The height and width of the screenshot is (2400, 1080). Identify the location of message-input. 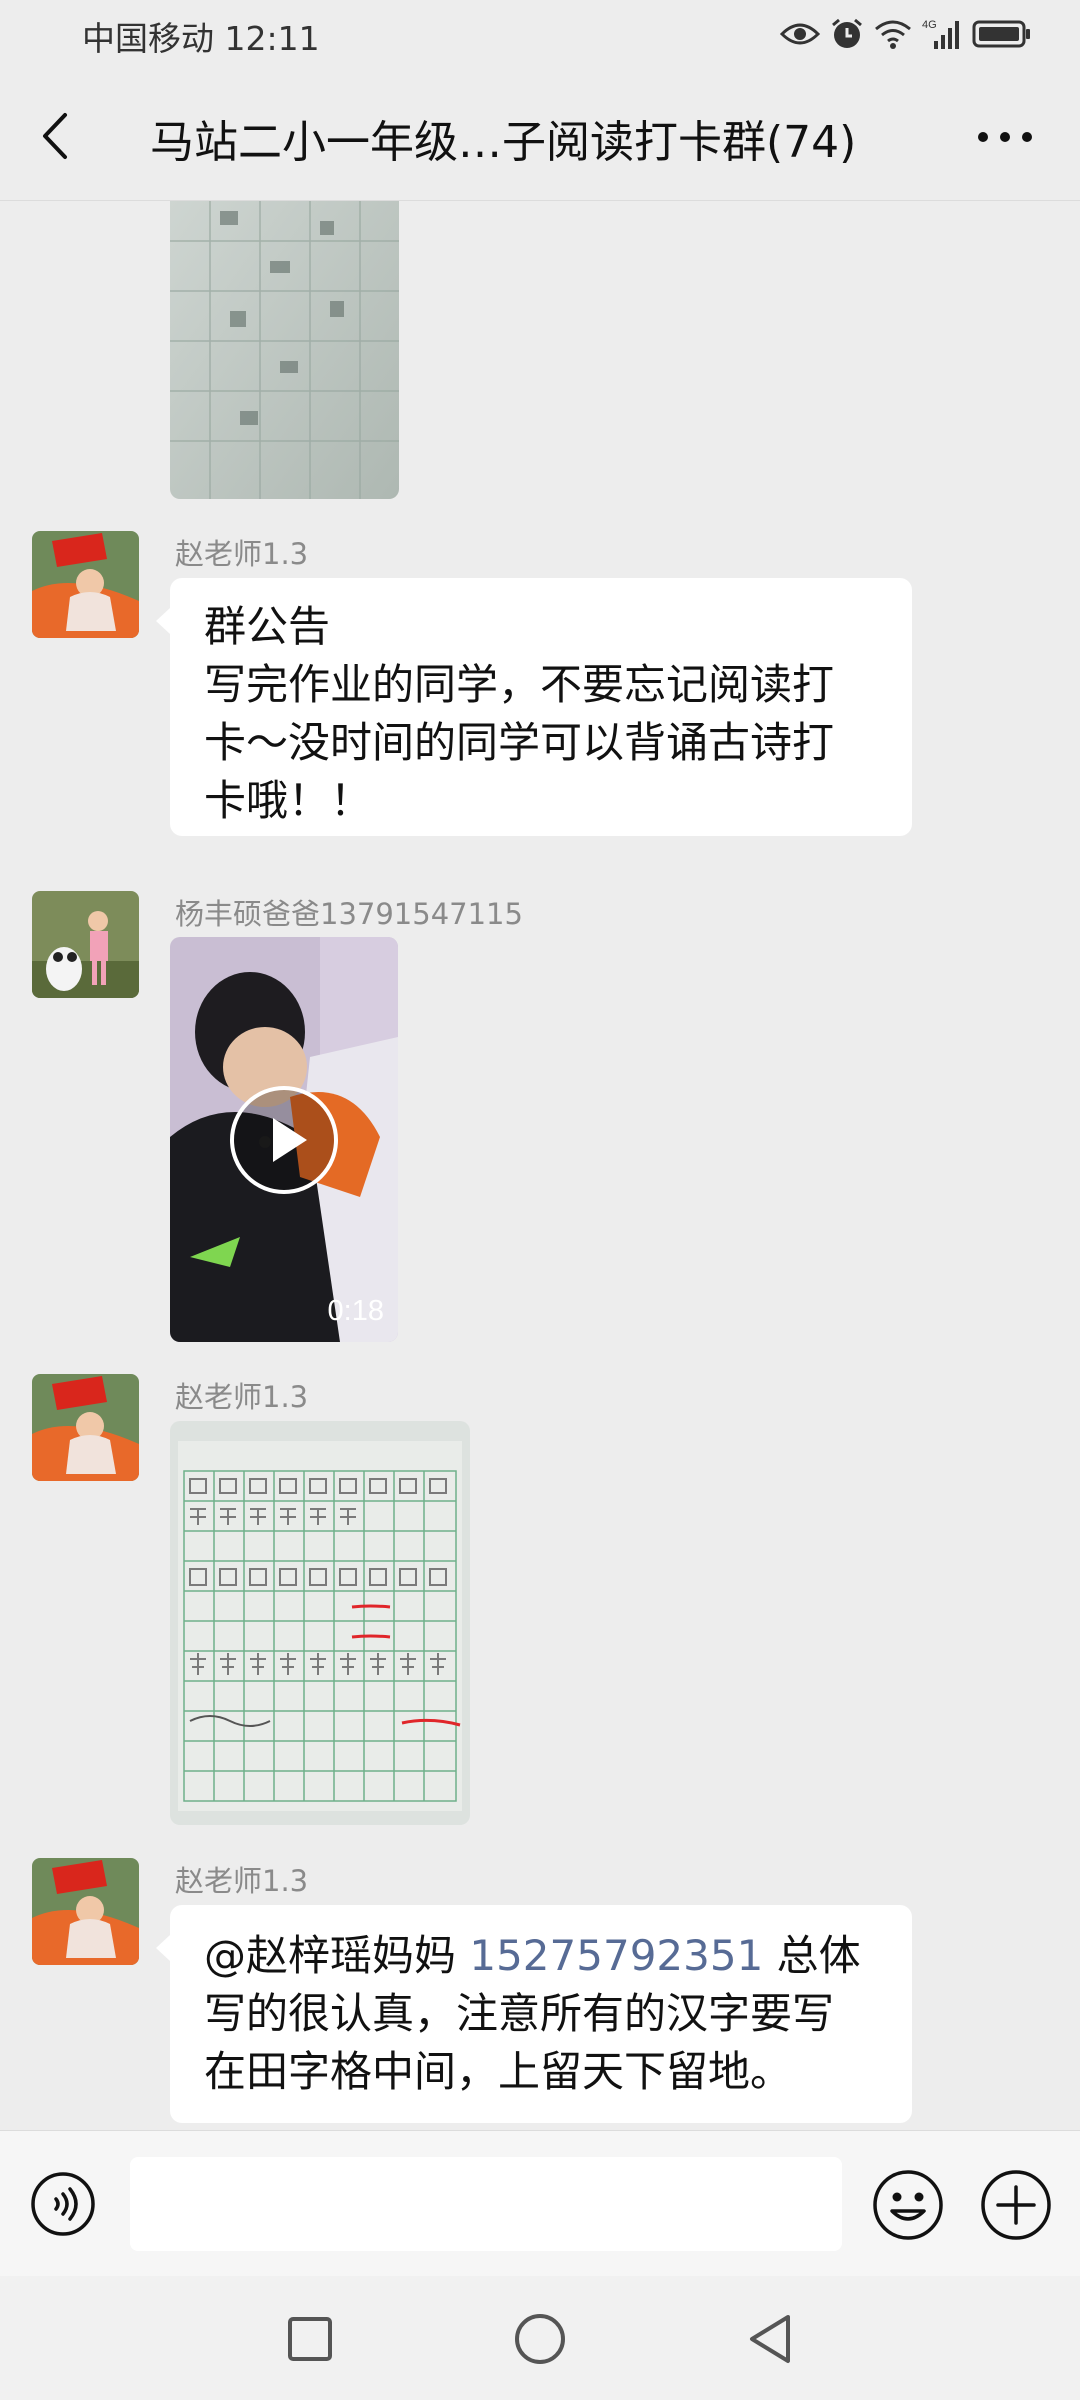
(486, 2204).